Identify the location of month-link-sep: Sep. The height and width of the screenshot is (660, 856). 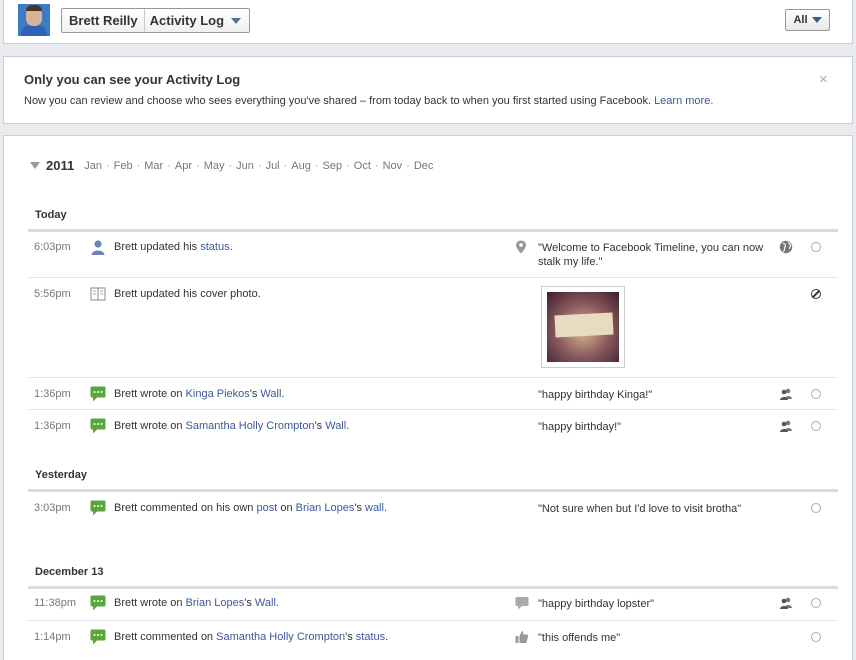
(333, 166).